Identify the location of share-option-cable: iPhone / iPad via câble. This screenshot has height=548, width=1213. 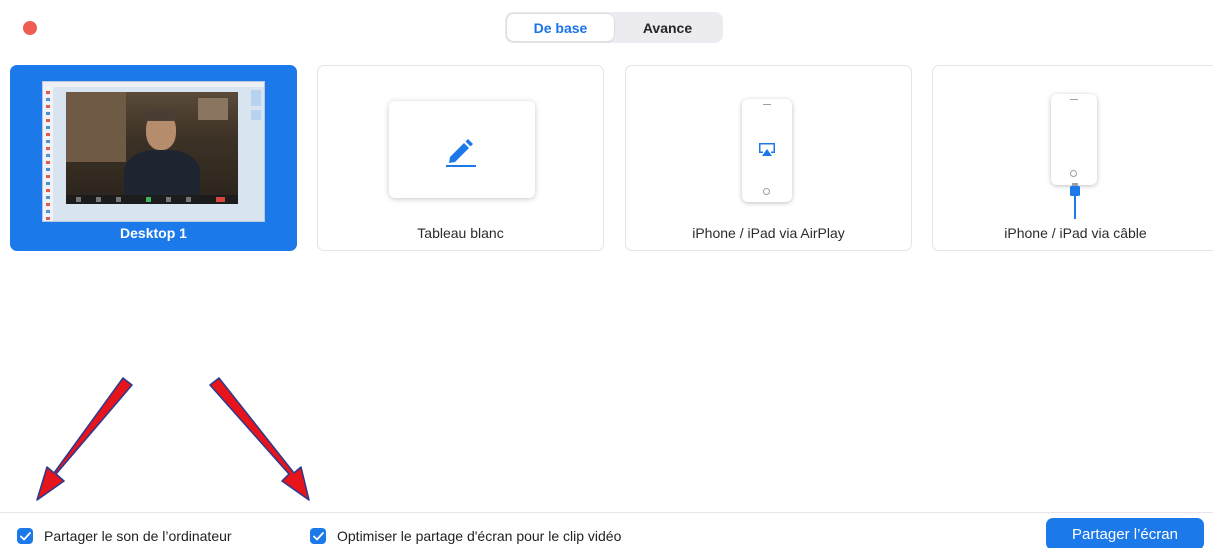
(1072, 158).